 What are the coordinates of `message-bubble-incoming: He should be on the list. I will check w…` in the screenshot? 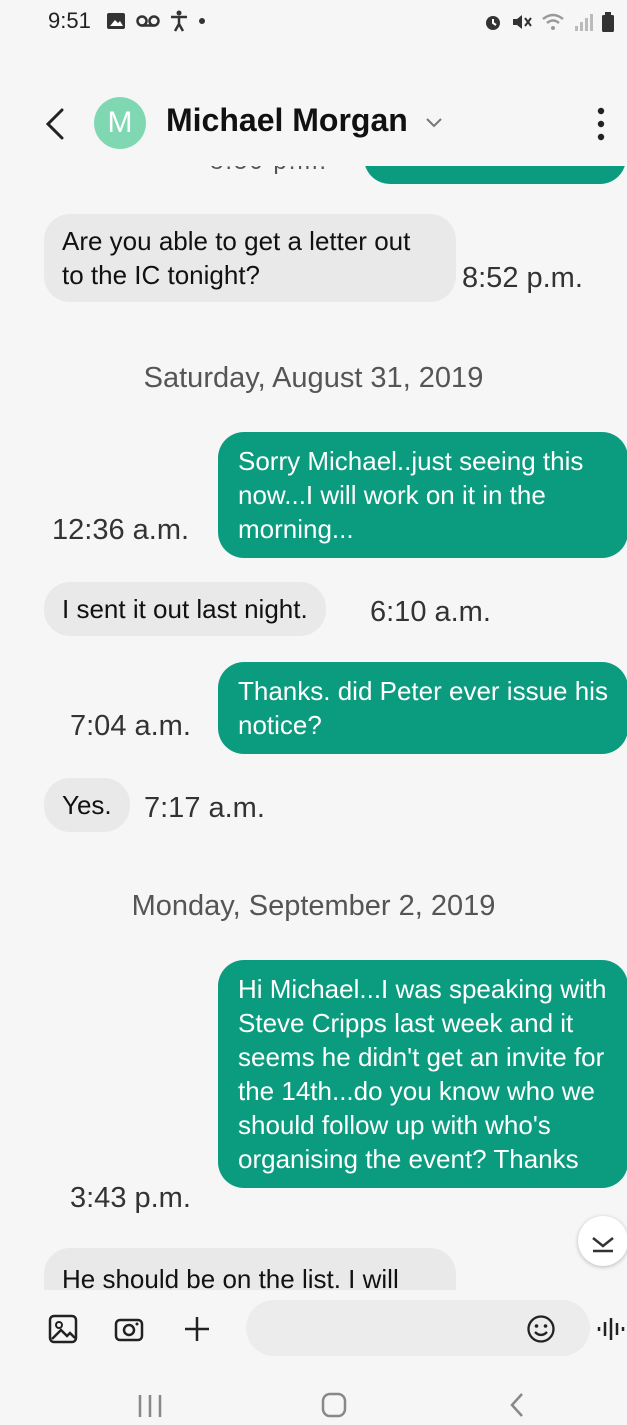 It's located at (250, 1269).